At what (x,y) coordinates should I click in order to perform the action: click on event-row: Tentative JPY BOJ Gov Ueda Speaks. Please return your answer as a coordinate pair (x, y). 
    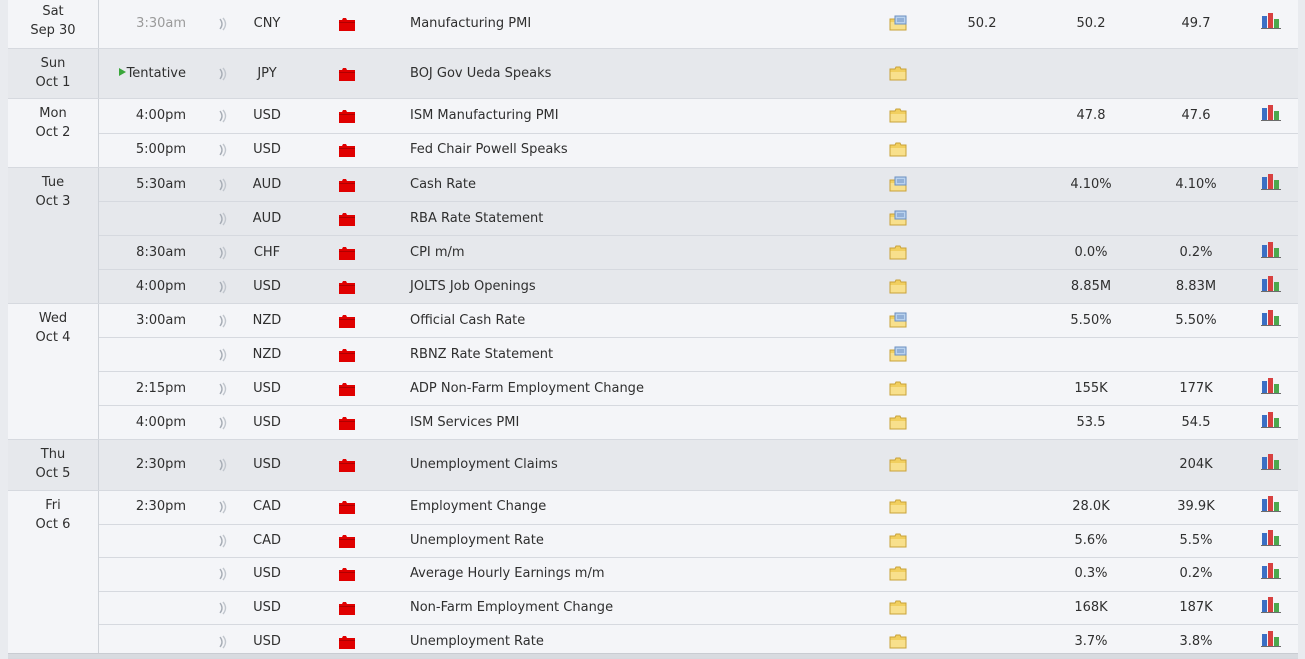
    Looking at the image, I should click on (698, 73).